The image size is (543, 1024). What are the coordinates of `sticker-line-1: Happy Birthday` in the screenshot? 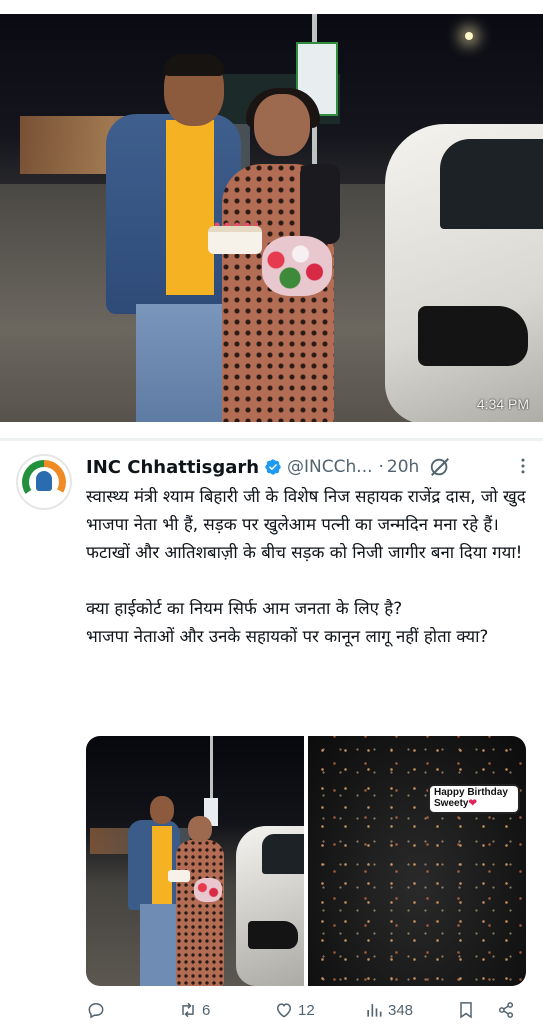 It's located at (471, 792).